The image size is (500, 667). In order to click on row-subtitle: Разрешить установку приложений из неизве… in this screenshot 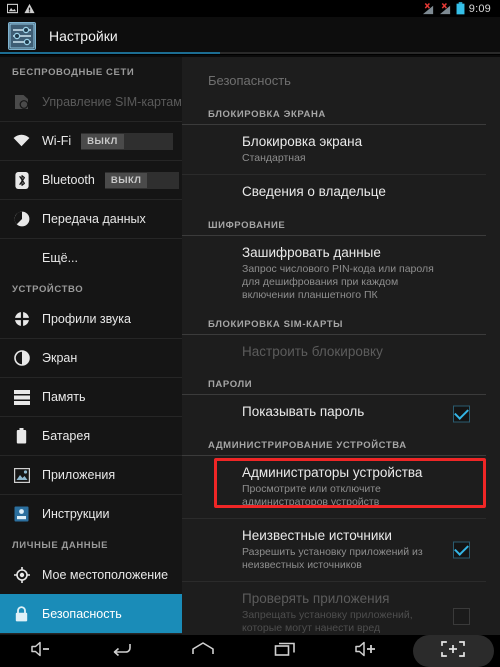, I will do `click(332, 558)`.